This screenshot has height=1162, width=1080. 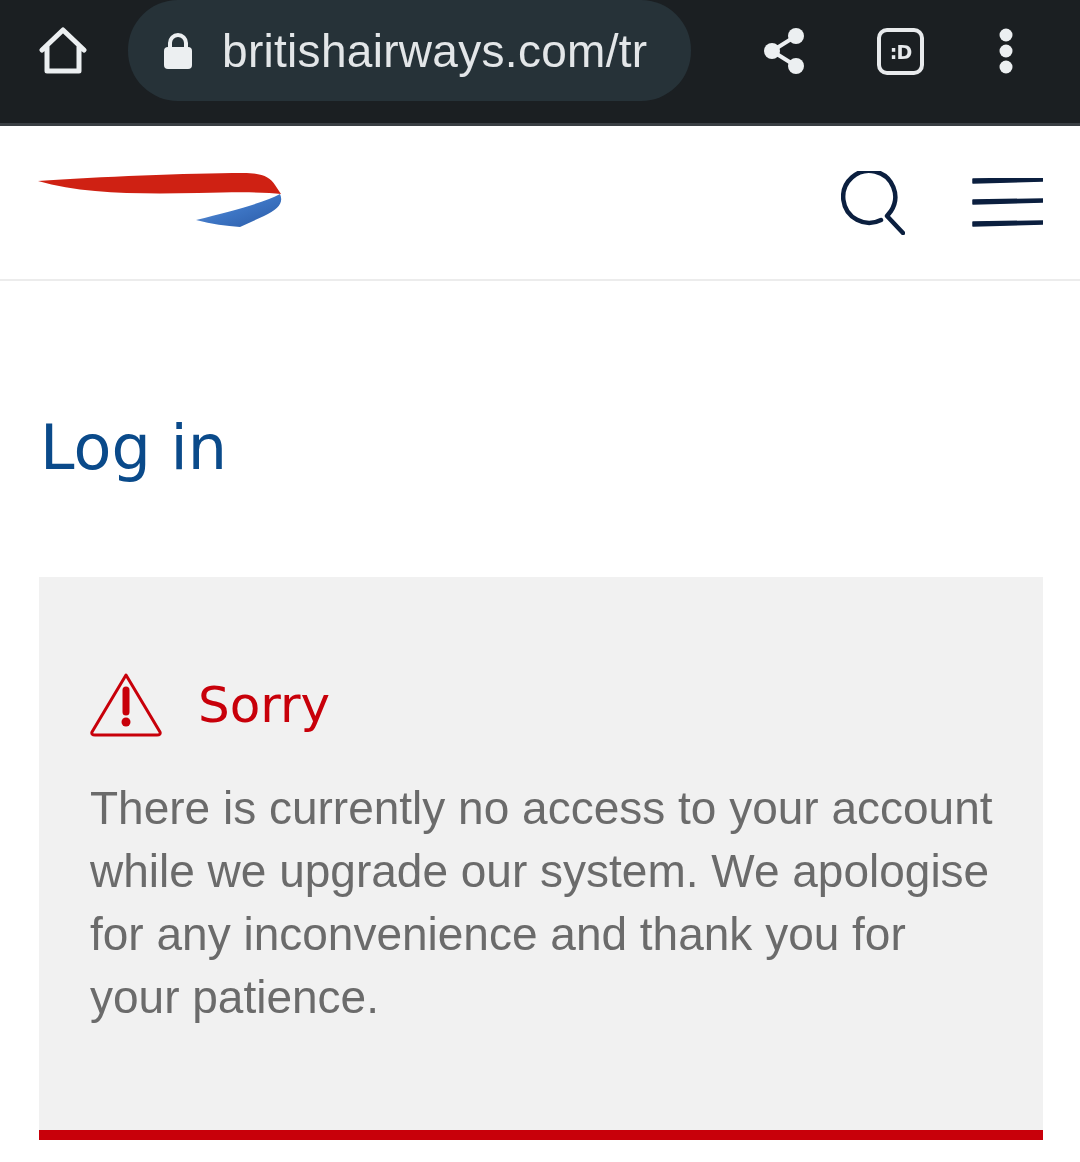 I want to click on share-icon, so click(x=784, y=51).